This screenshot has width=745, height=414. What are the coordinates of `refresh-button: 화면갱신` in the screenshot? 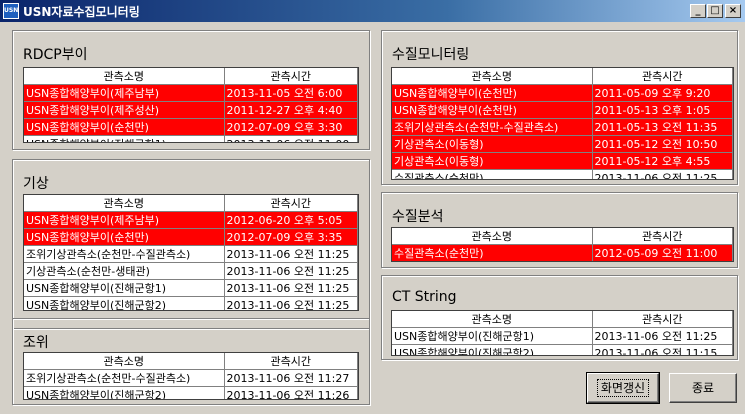 It's located at (623, 388).